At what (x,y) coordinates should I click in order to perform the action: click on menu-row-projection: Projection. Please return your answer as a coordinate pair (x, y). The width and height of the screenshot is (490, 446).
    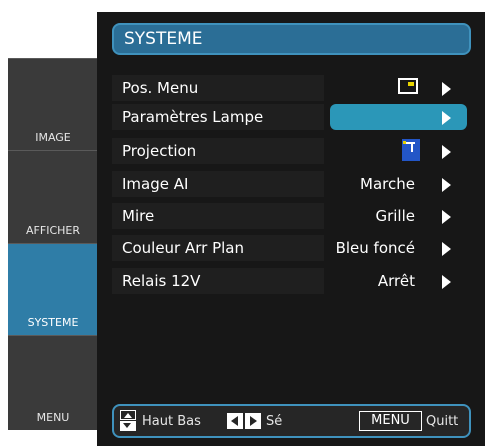
    Looking at the image, I should click on (289, 151).